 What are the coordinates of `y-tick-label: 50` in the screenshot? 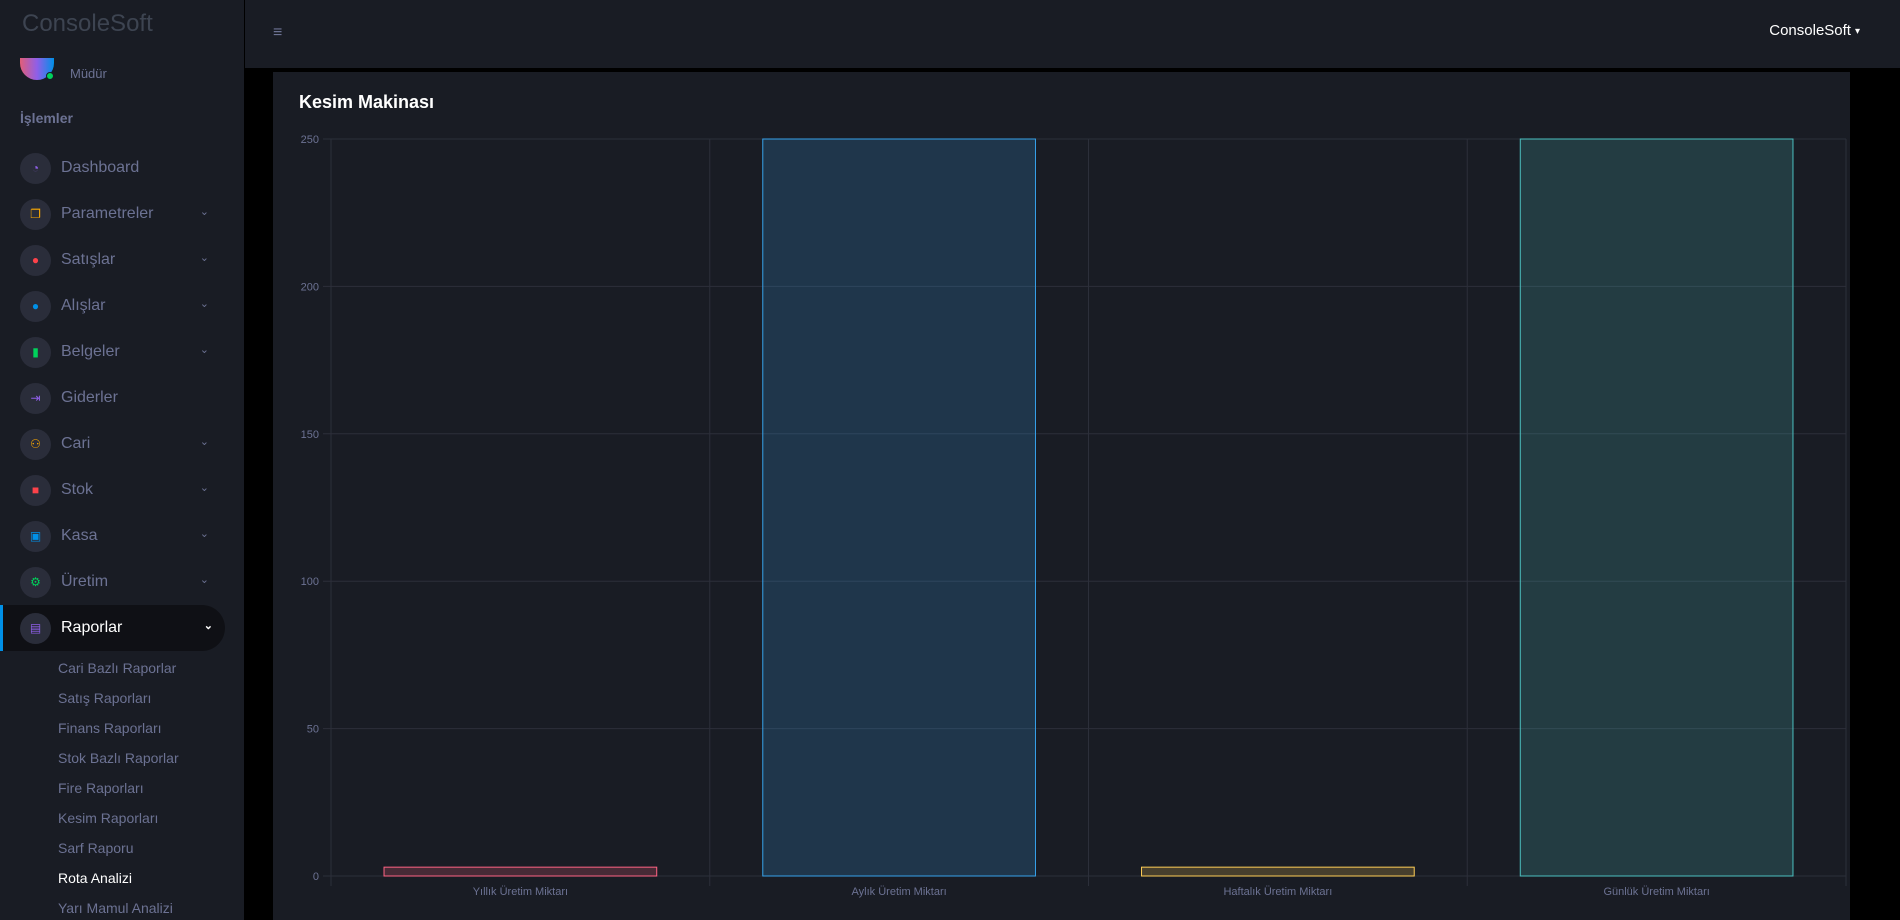 It's located at (313, 730).